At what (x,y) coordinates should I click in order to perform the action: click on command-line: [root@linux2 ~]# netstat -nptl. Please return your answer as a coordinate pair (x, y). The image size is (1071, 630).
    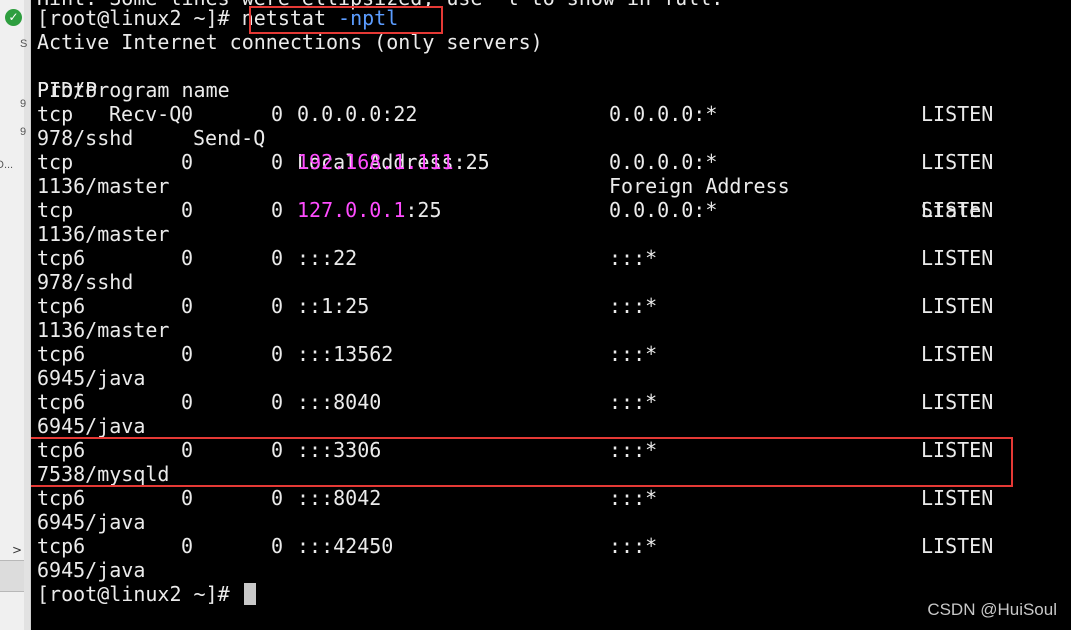
    Looking at the image, I should click on (217, 18).